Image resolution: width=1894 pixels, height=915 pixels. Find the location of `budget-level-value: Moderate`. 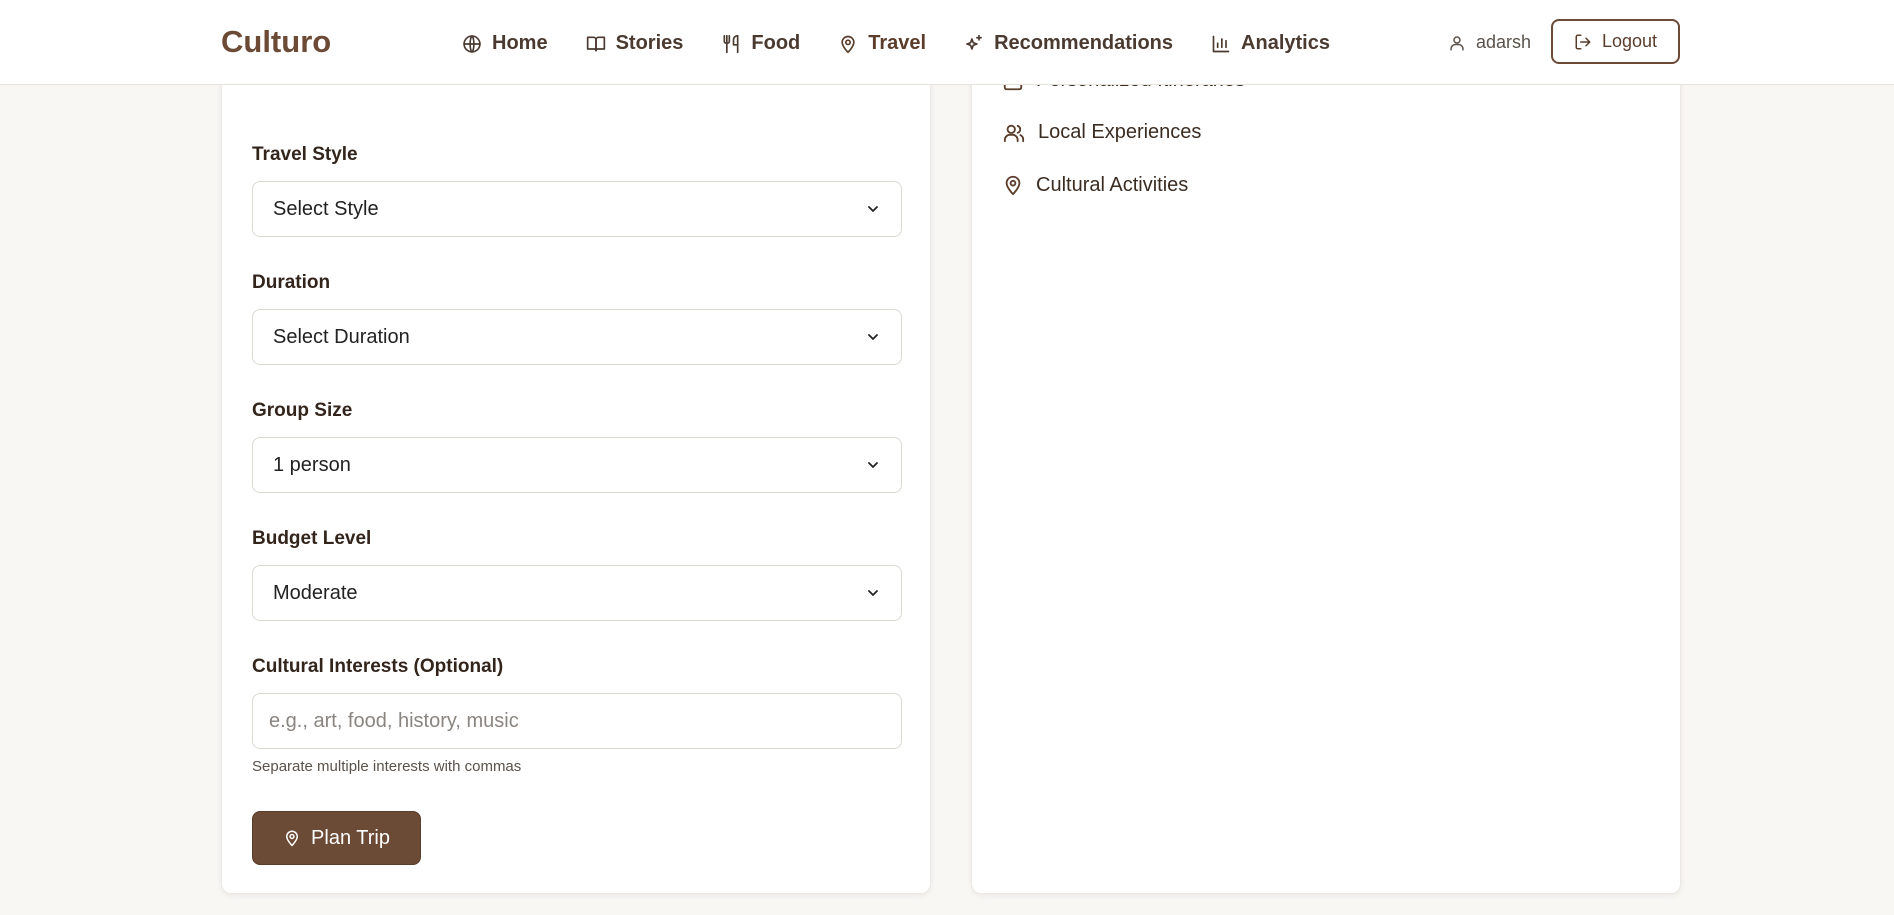

budget-level-value: Moderate is located at coordinates (315, 592).